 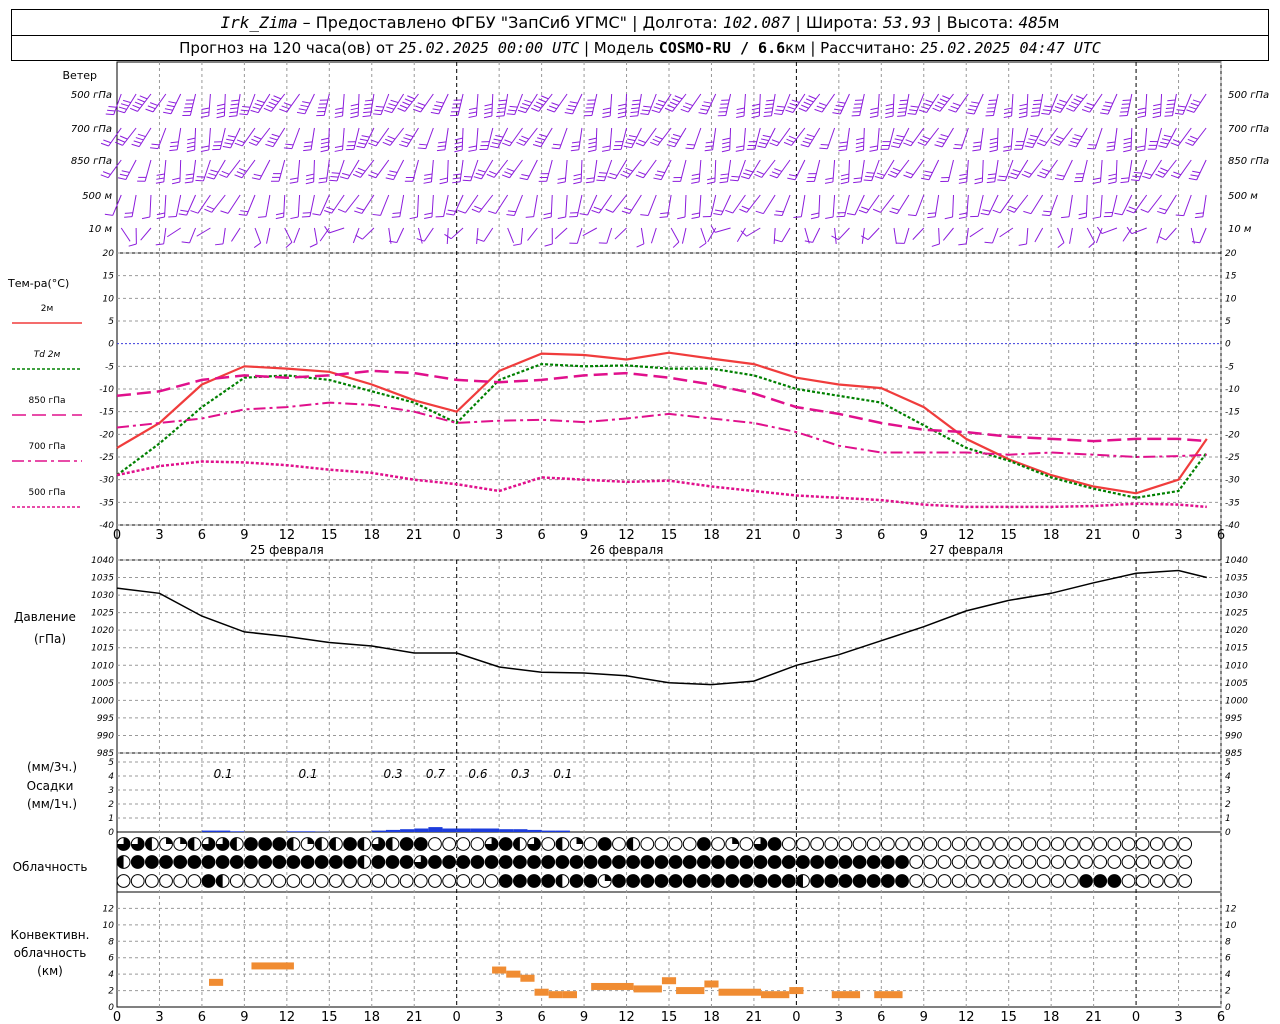 I want to click on pressure-tick-left: 1015, so click(x=102, y=649).